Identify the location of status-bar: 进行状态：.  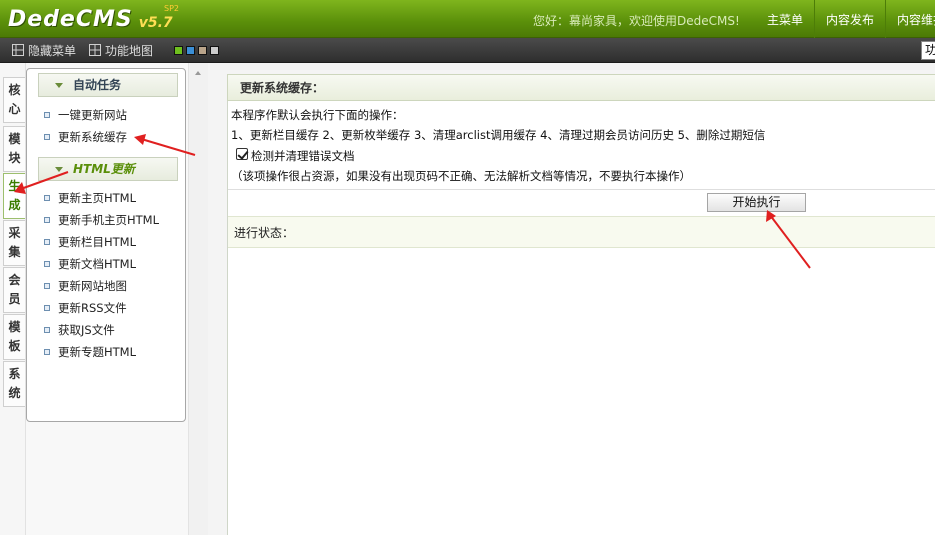
(581, 232).